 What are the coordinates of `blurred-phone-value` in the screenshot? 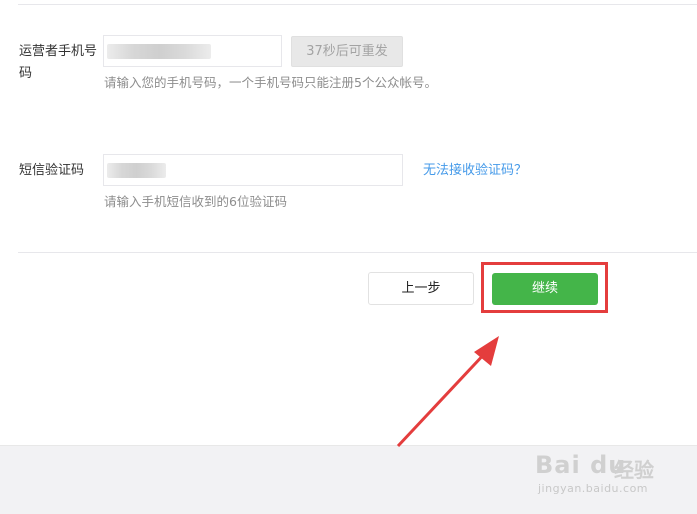 It's located at (159, 51).